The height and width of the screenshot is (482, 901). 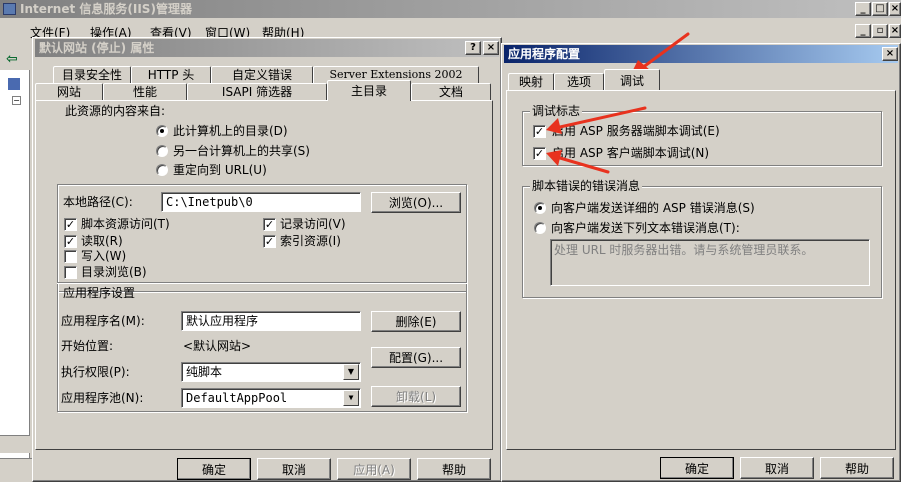 What do you see at coordinates (114, 272) in the screenshot?
I see `directory-browse-label: 目录浏览(B)` at bounding box center [114, 272].